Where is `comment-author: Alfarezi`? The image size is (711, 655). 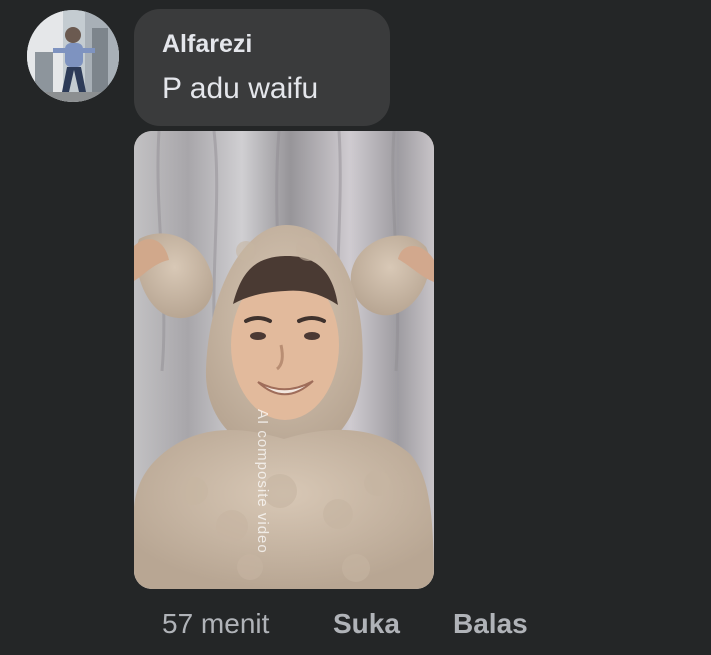
comment-author: Alfarezi is located at coordinates (207, 44).